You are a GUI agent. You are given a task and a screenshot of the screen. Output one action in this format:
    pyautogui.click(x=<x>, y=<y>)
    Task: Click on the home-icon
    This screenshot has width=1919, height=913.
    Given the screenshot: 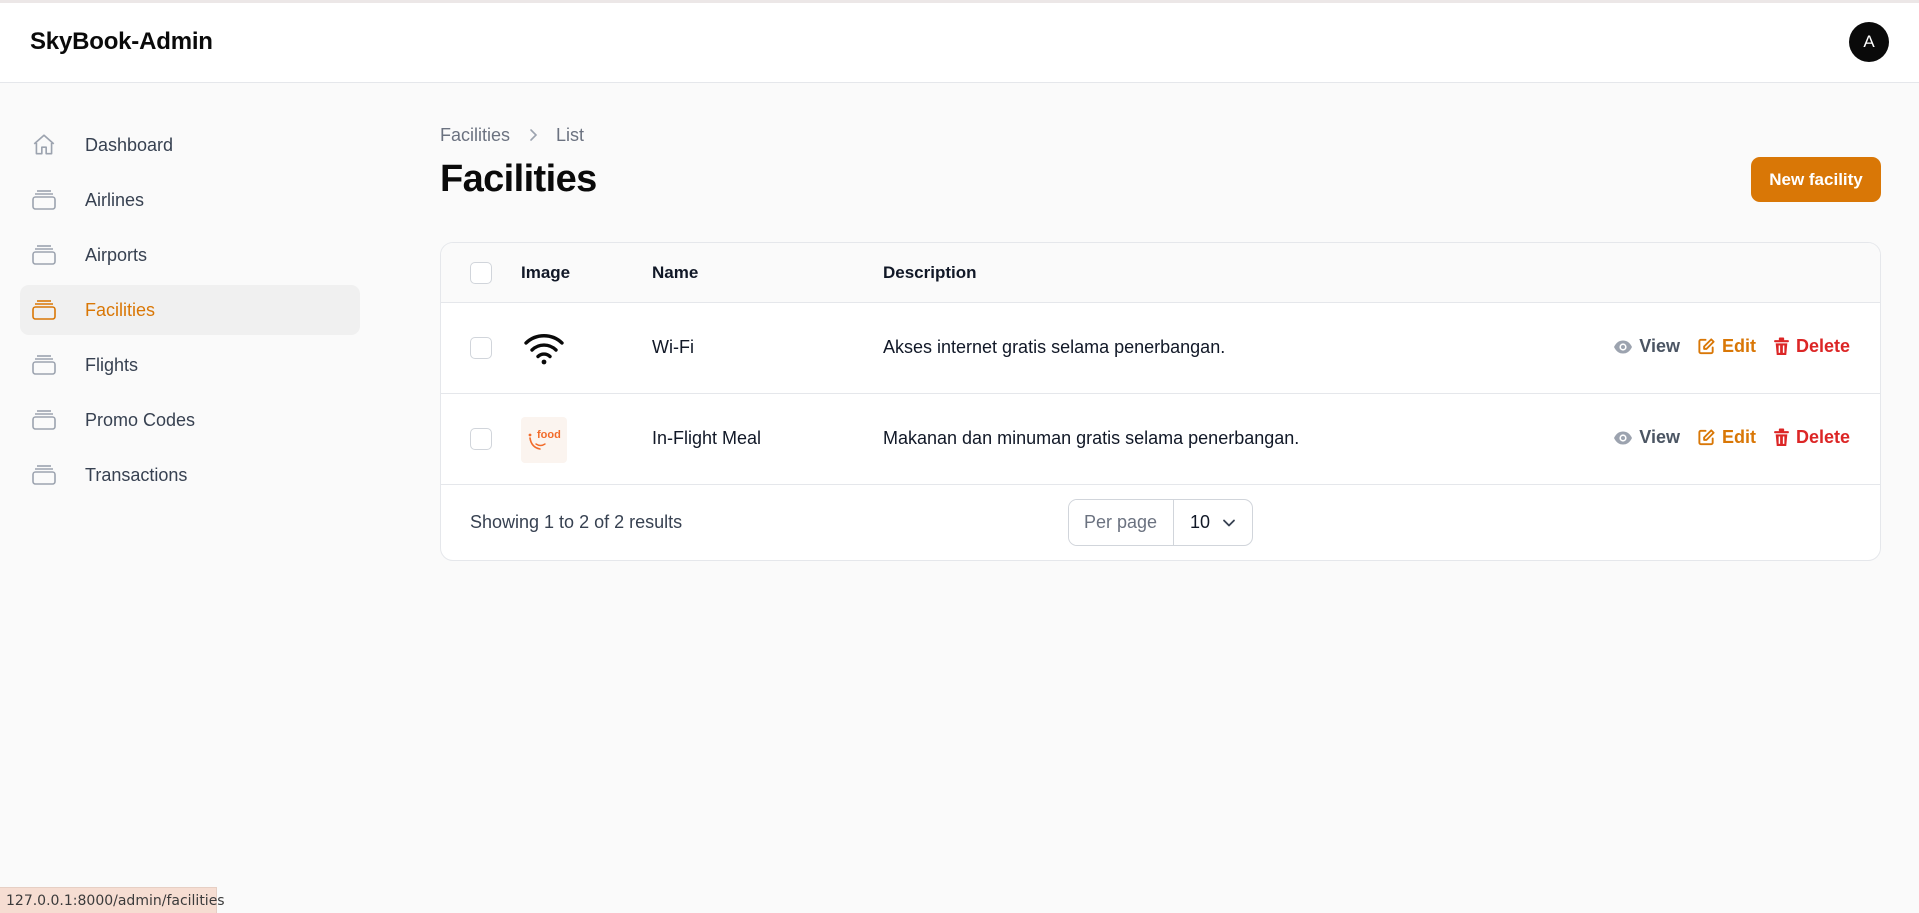 What is the action you would take?
    pyautogui.click(x=44, y=145)
    